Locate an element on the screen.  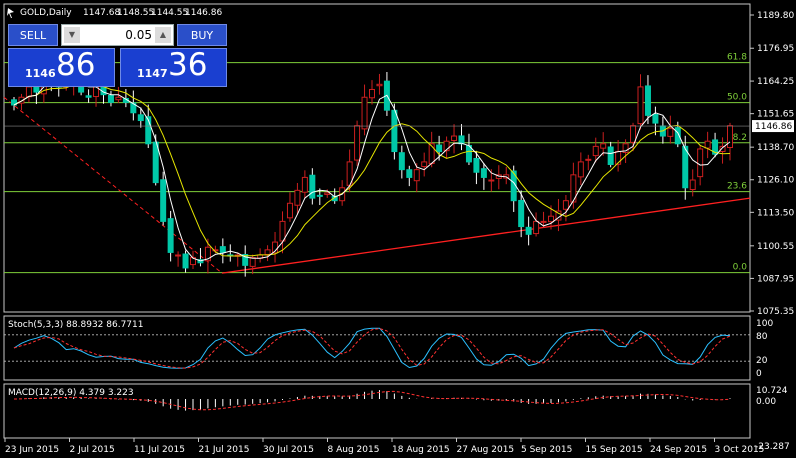
macd-label: MACD(12,26,9) 4.379 3.223 is located at coordinates (71, 393).